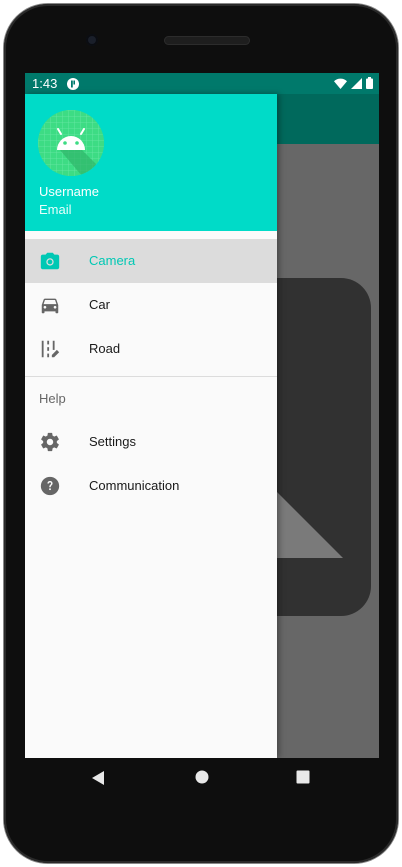  I want to click on menu-item-communication: Communication, so click(151, 486).